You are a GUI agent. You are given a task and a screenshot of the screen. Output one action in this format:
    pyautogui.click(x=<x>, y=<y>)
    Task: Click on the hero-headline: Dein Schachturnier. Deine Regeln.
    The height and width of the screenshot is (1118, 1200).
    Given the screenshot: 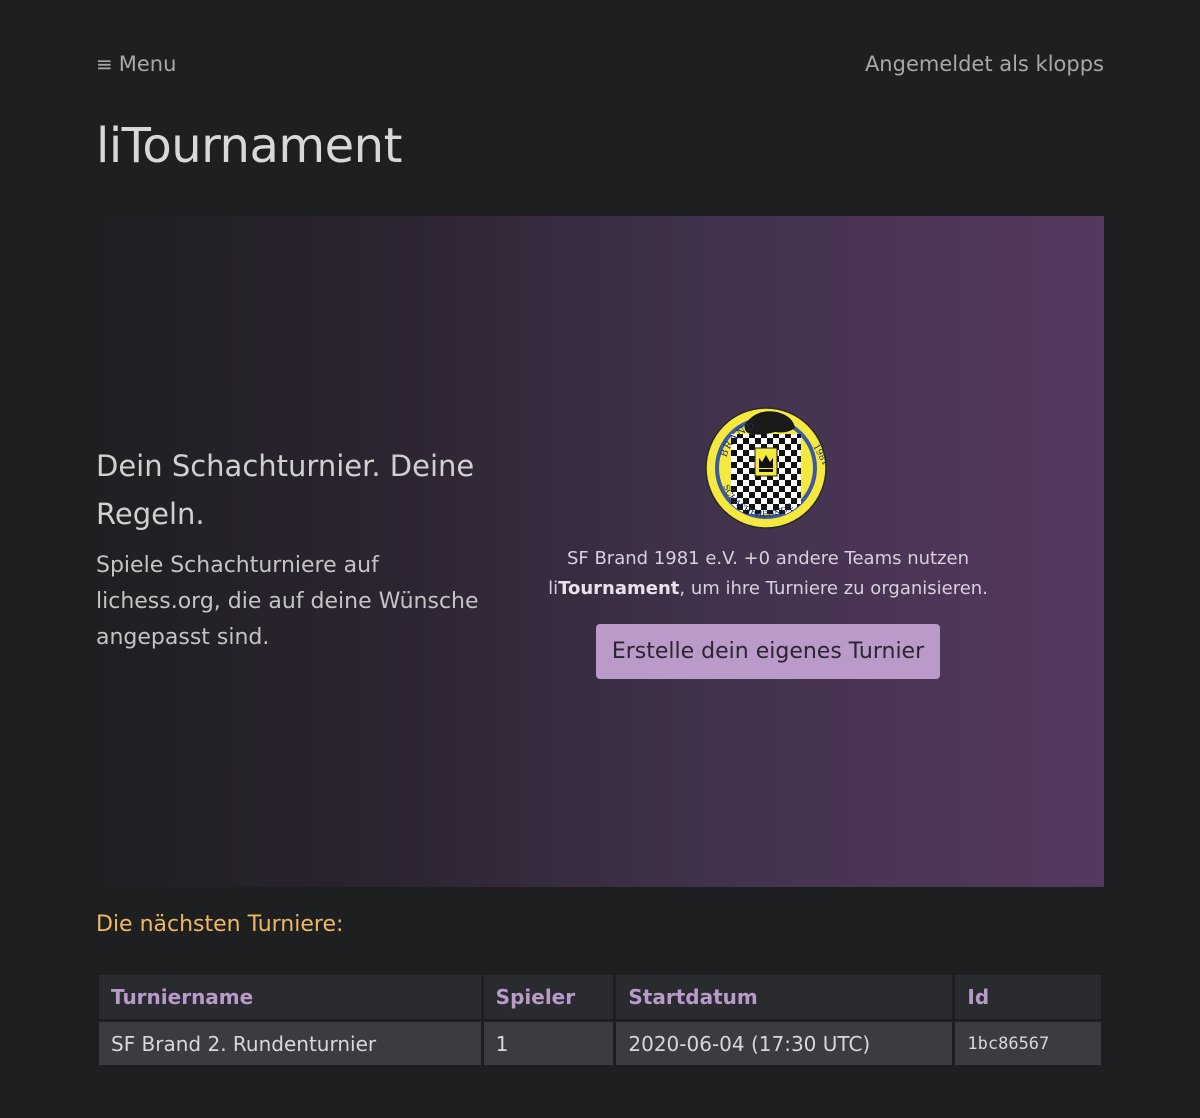 What is the action you would take?
    pyautogui.click(x=285, y=490)
    